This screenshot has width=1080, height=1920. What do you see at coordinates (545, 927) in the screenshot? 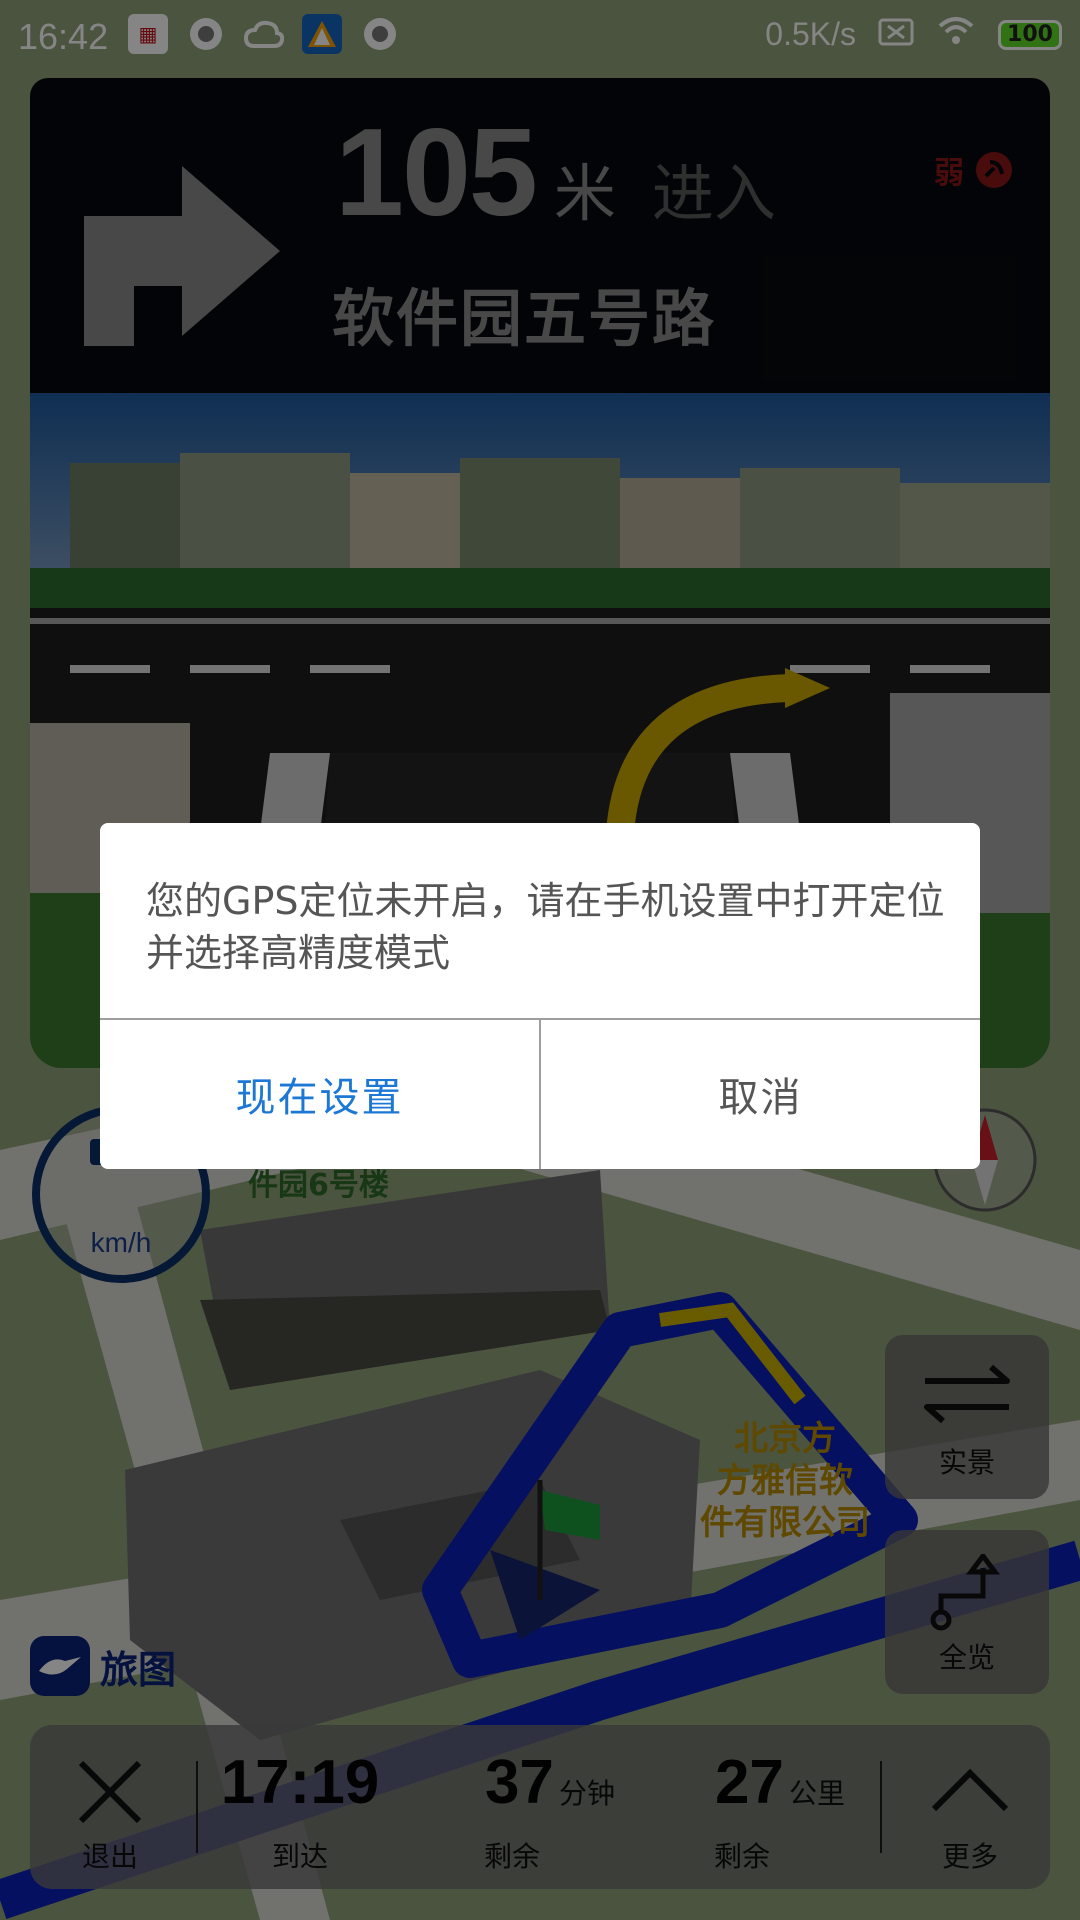
I see `dialog-message: 您的GPS定位未开启，请在手机设置中打开定位并选择高精度模式` at bounding box center [545, 927].